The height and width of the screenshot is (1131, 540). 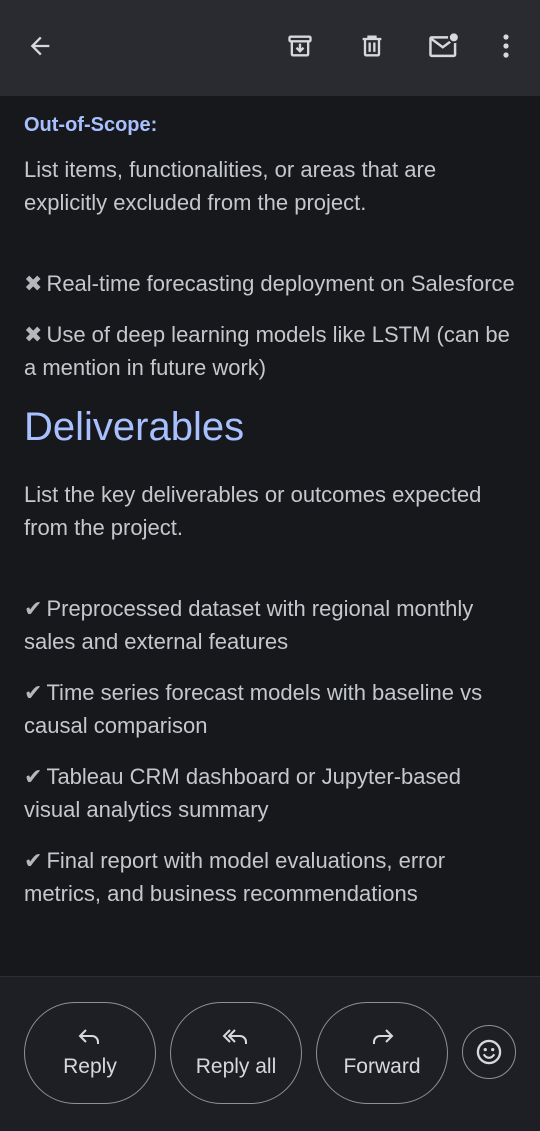 What do you see at coordinates (88, 1036) in the screenshot?
I see `reply-icon` at bounding box center [88, 1036].